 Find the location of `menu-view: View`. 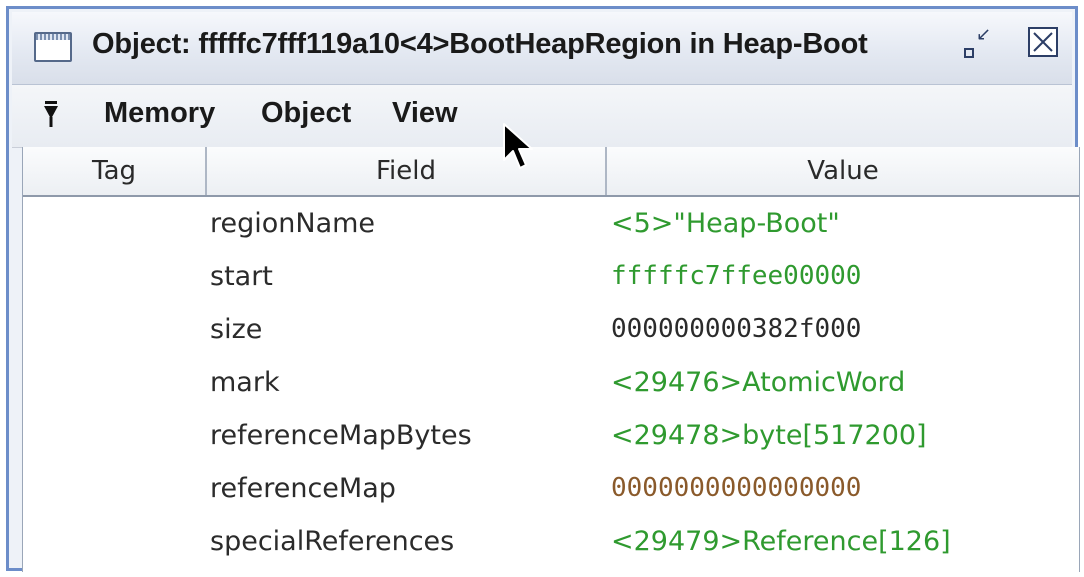

menu-view: View is located at coordinates (425, 113).